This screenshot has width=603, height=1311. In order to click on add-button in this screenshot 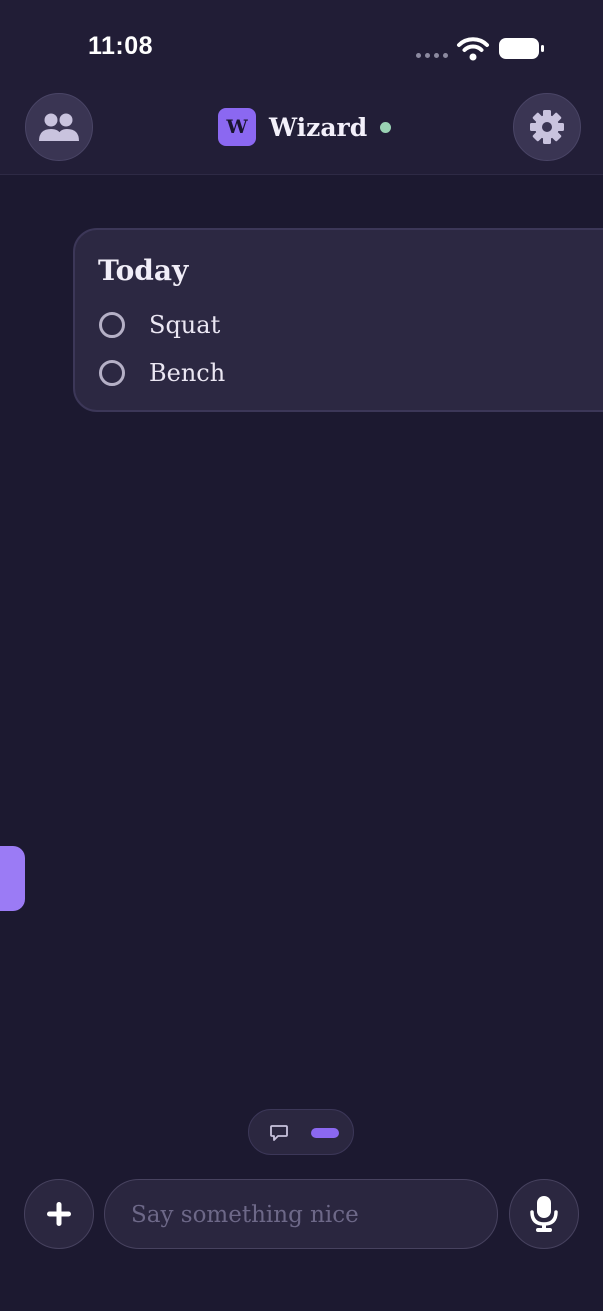, I will do `click(59, 1214)`.